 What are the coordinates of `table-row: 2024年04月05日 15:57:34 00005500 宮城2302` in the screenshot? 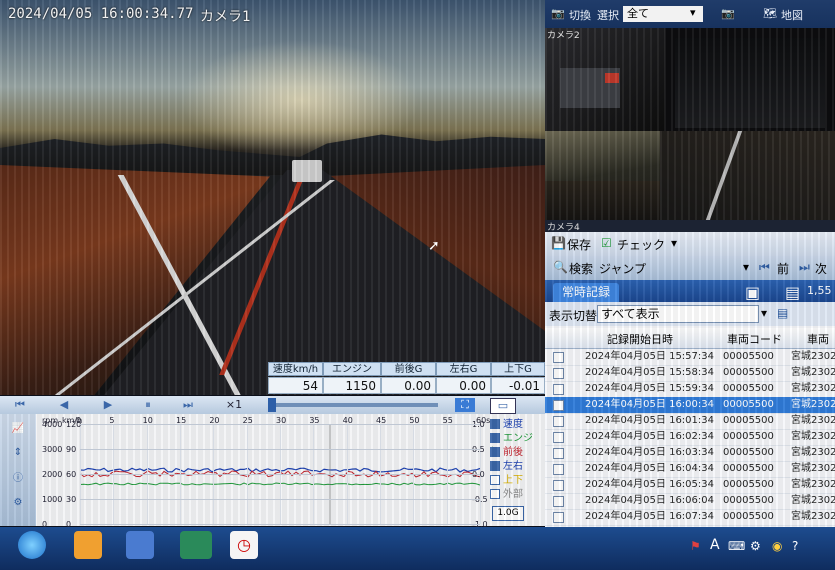 It's located at (690, 357).